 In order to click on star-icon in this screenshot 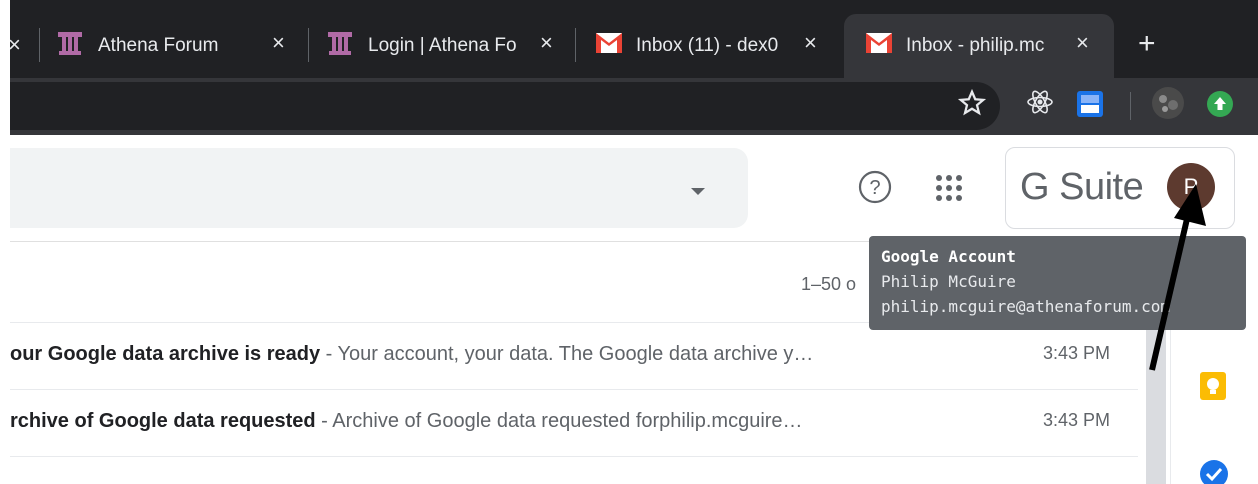, I will do `click(972, 105)`.